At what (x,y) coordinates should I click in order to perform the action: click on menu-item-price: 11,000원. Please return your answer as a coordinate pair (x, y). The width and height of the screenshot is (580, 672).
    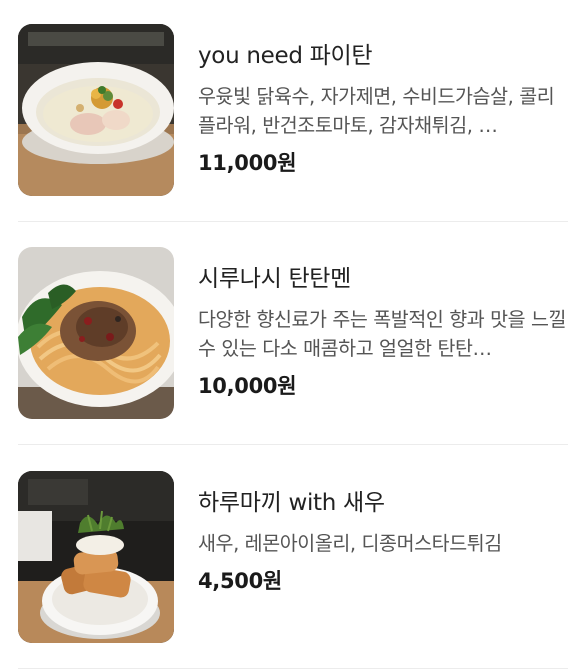
    Looking at the image, I should click on (247, 163).